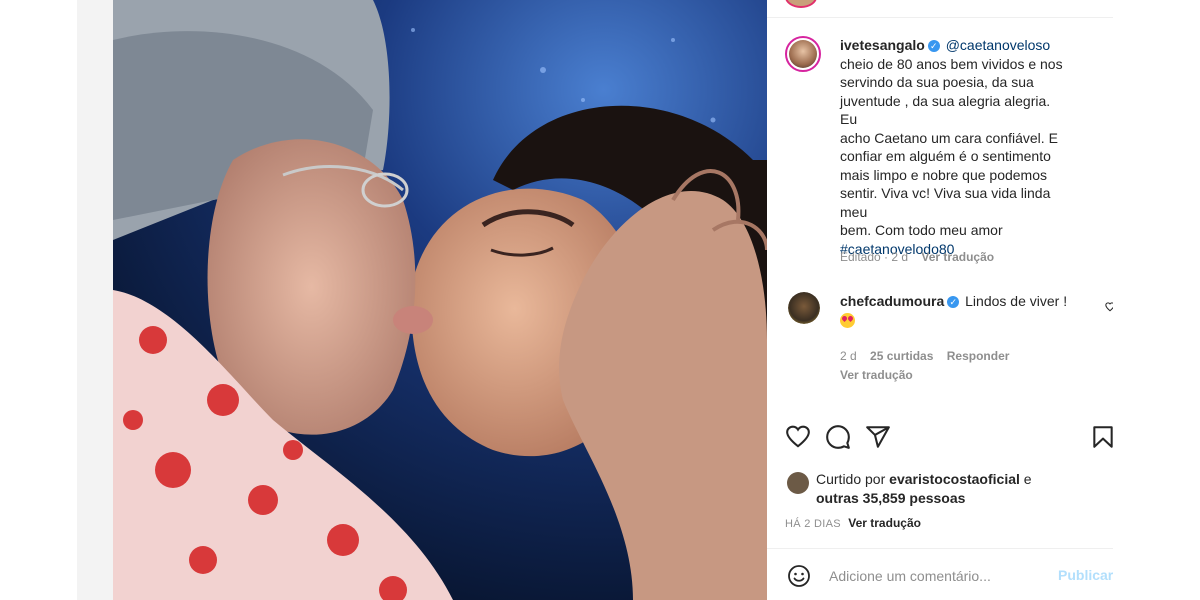  I want to click on caption-line: bem. Com todo meu amor, so click(921, 230).